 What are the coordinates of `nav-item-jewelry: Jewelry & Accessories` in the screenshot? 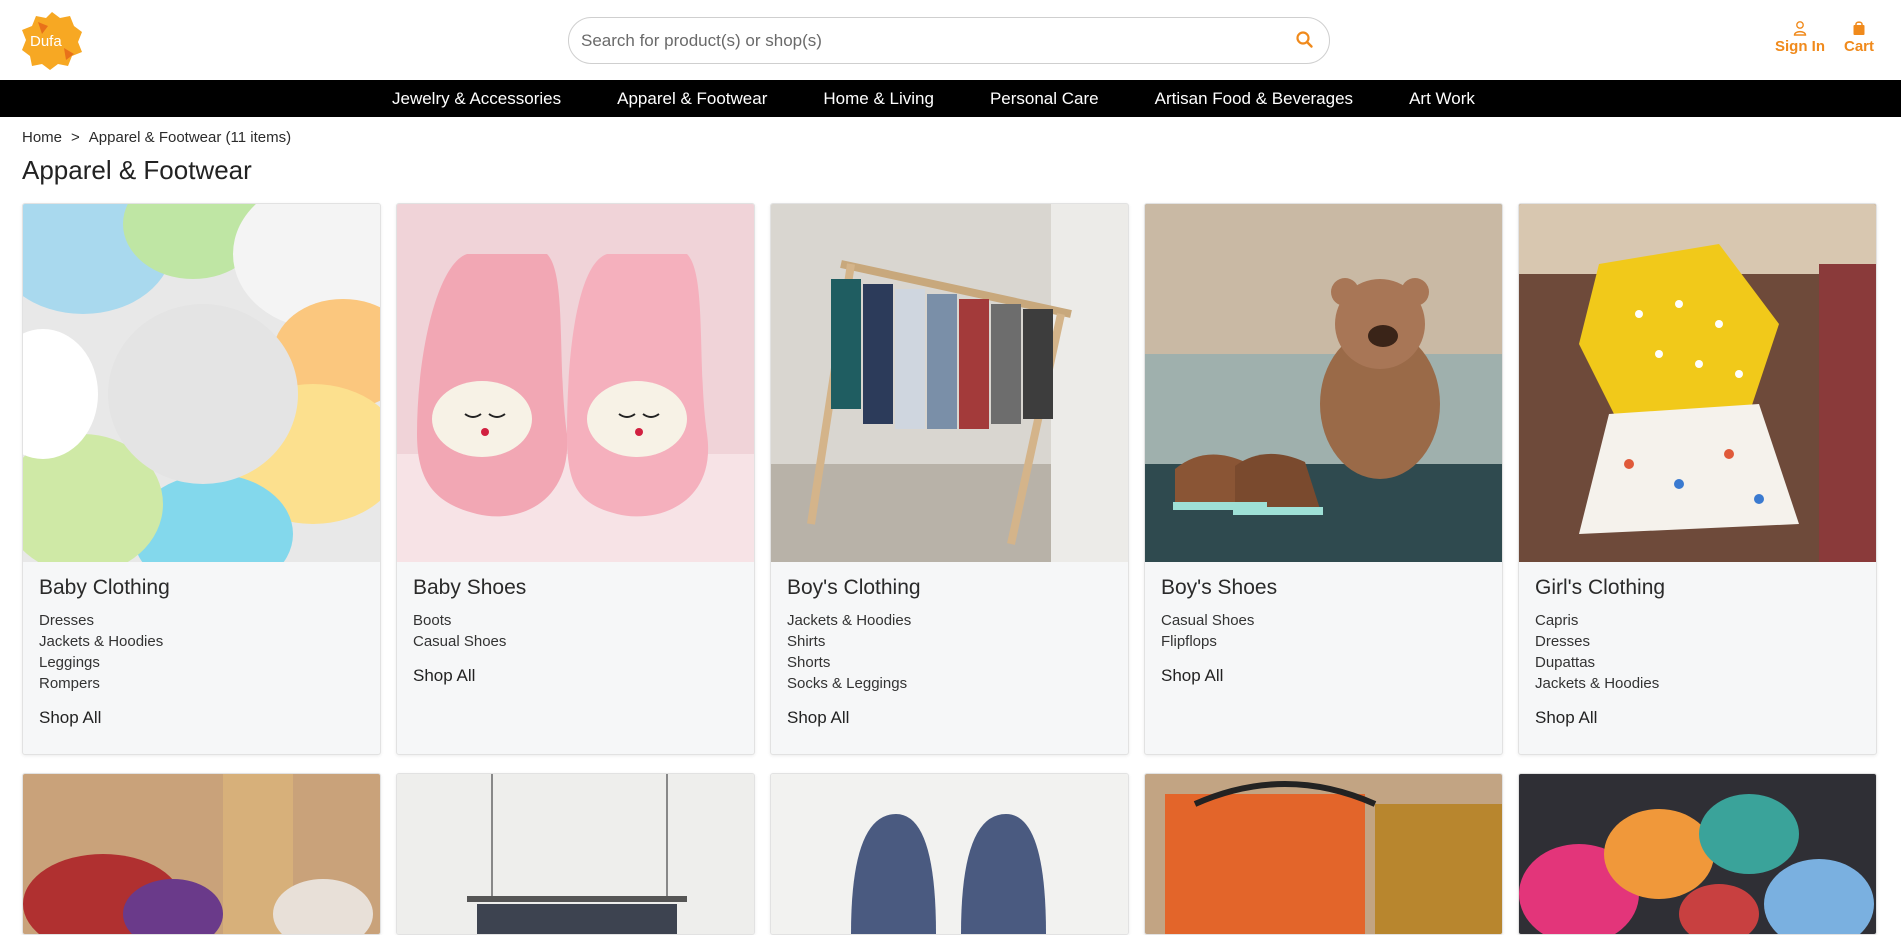 It's located at (476, 98).